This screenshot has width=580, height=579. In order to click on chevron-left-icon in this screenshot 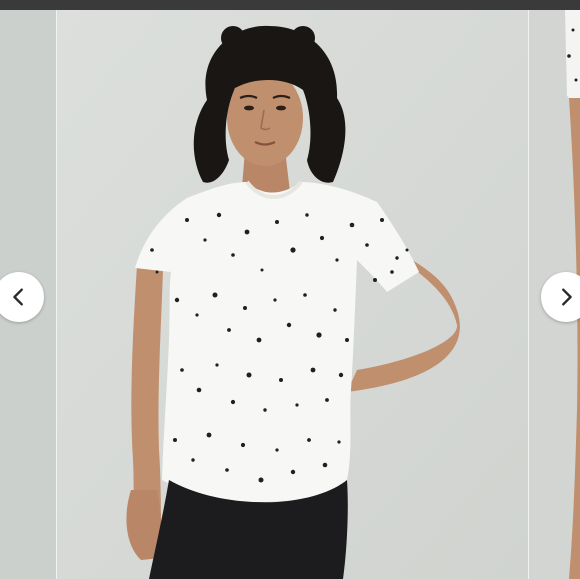, I will do `click(18, 297)`.